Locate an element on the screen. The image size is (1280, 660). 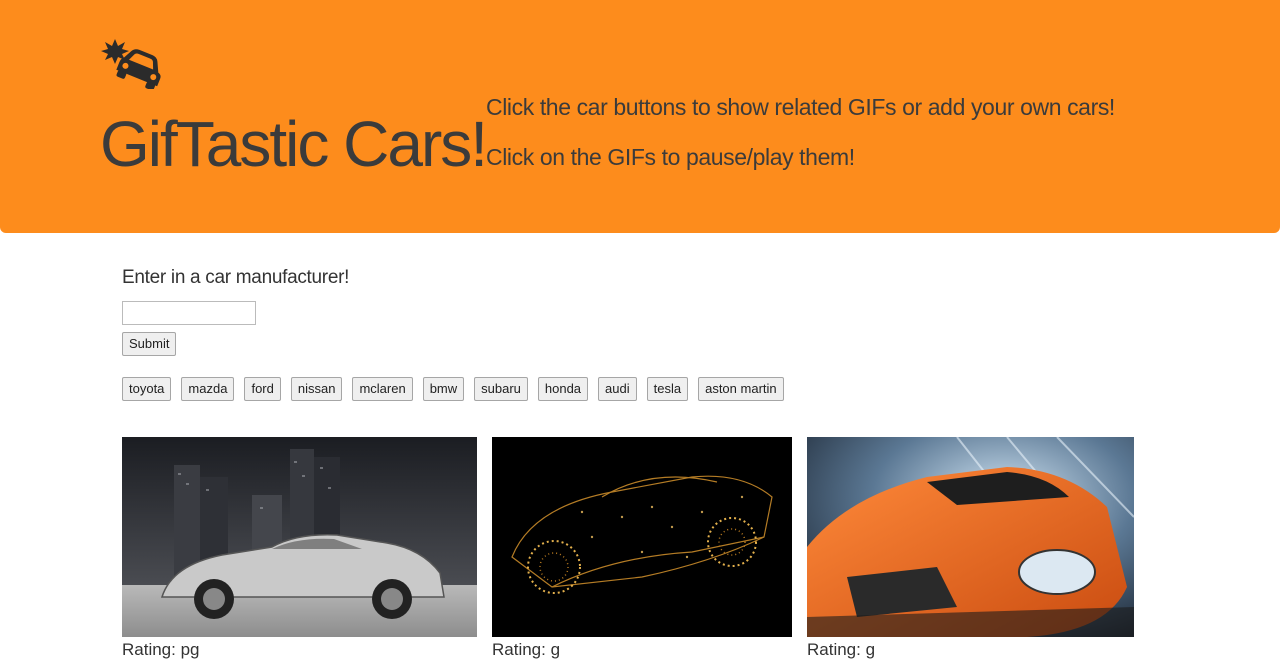
form-label: Enter in a car manufacturer! is located at coordinates (236, 277).